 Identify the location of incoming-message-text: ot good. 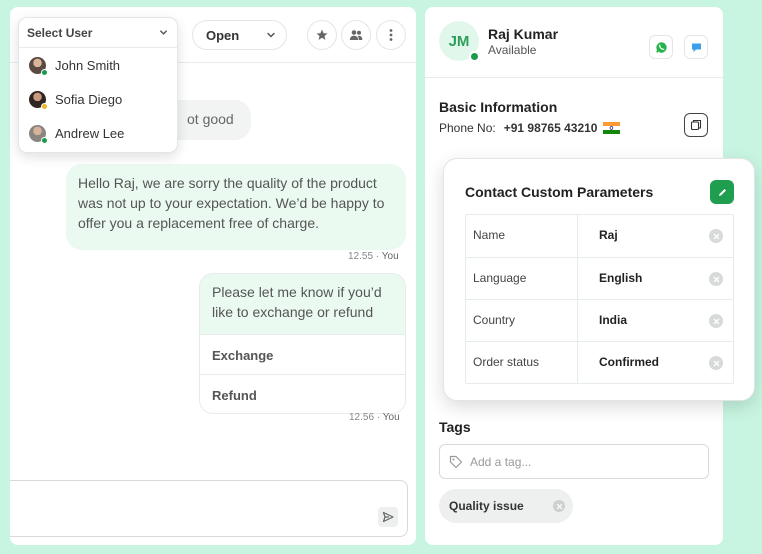
(210, 119).